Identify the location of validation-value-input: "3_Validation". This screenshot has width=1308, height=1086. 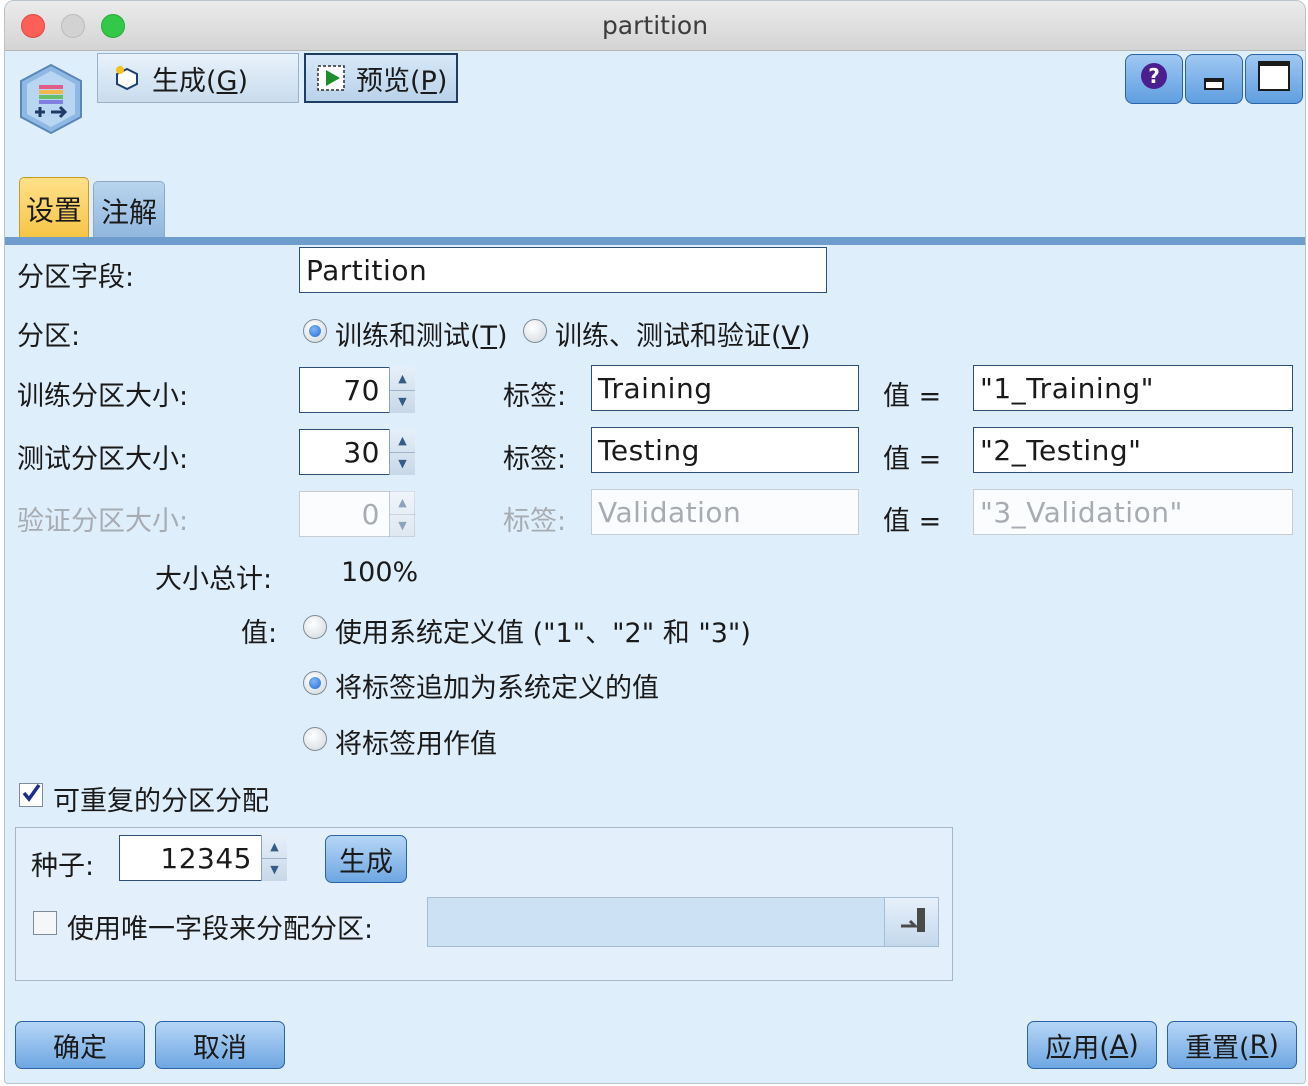
(1133, 512).